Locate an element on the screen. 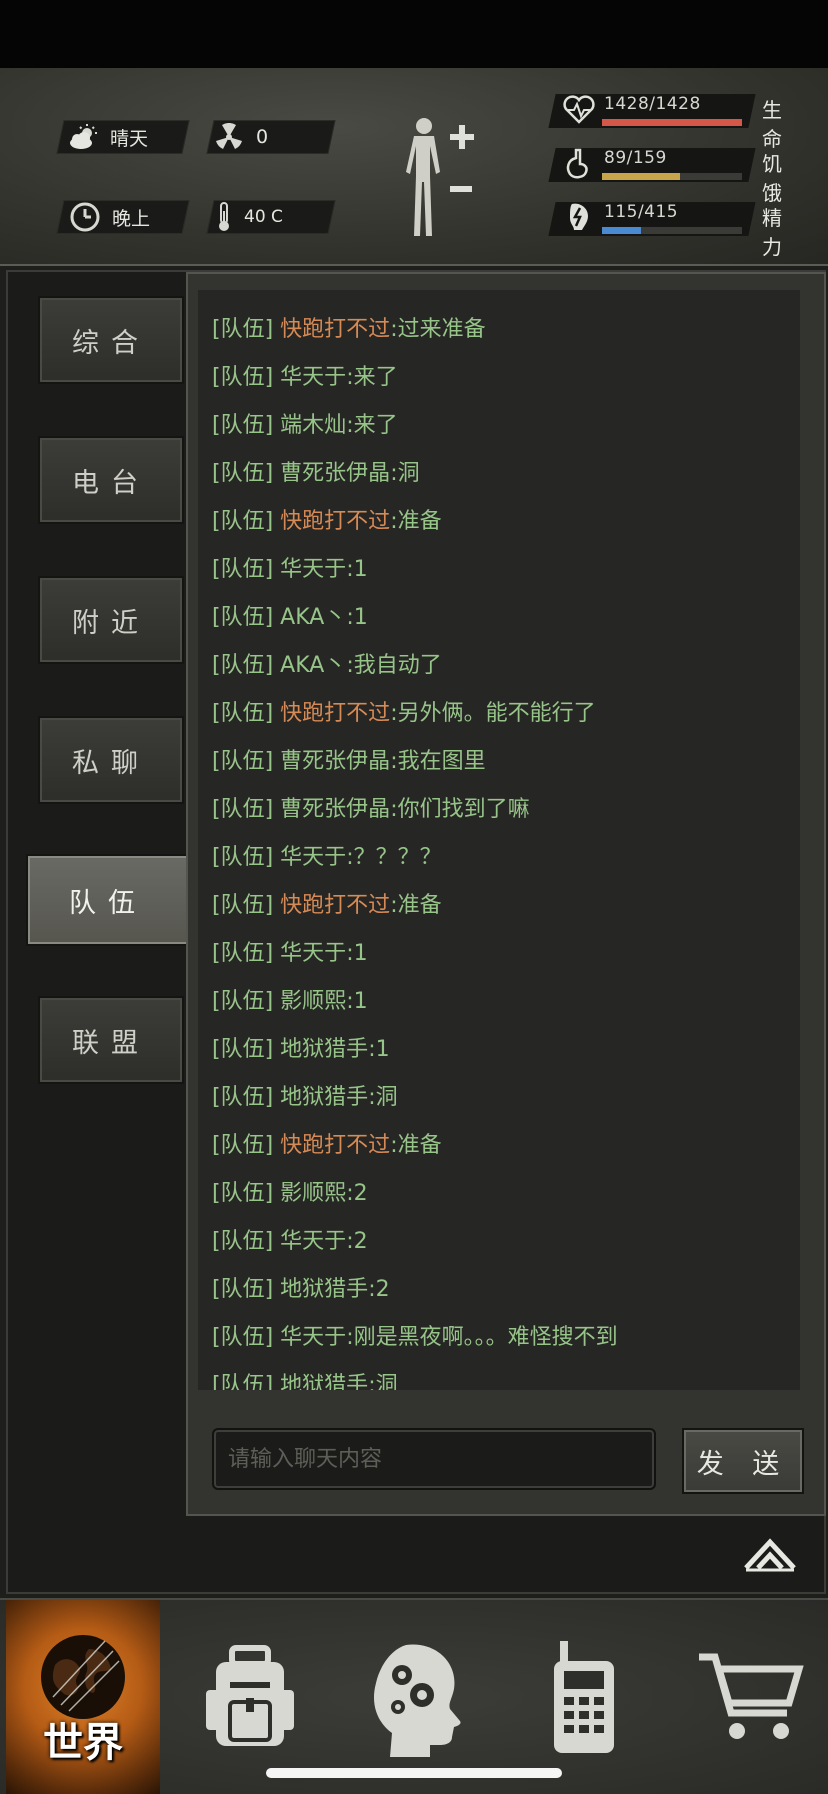 This screenshot has width=828, height=1794. hunger-bar-fill is located at coordinates (641, 176).